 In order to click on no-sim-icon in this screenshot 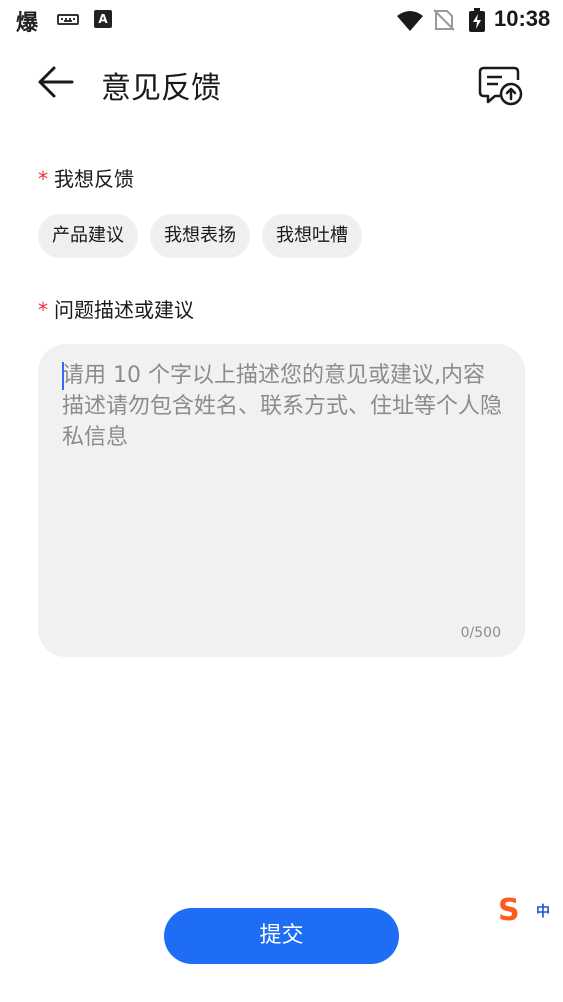, I will do `click(444, 20)`.